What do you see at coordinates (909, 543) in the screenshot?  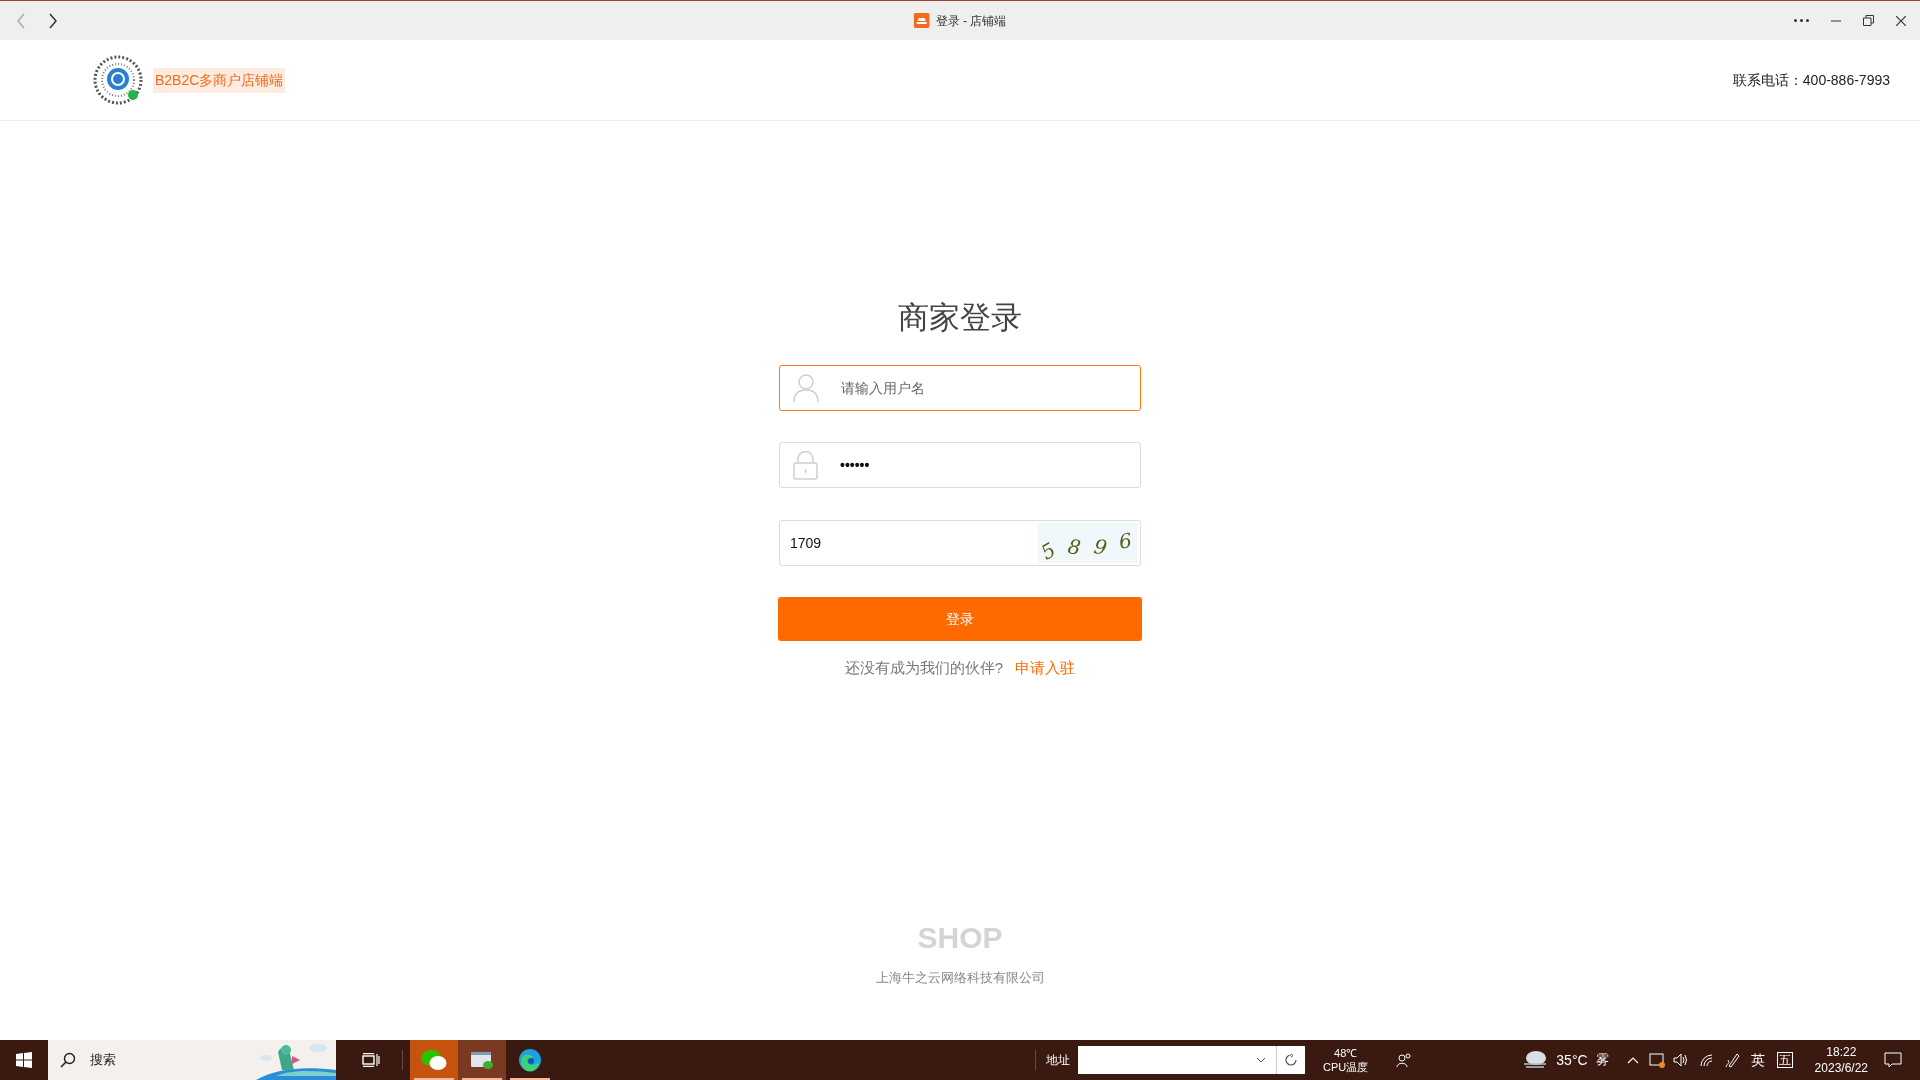 I see `captcha-input: 1709` at bounding box center [909, 543].